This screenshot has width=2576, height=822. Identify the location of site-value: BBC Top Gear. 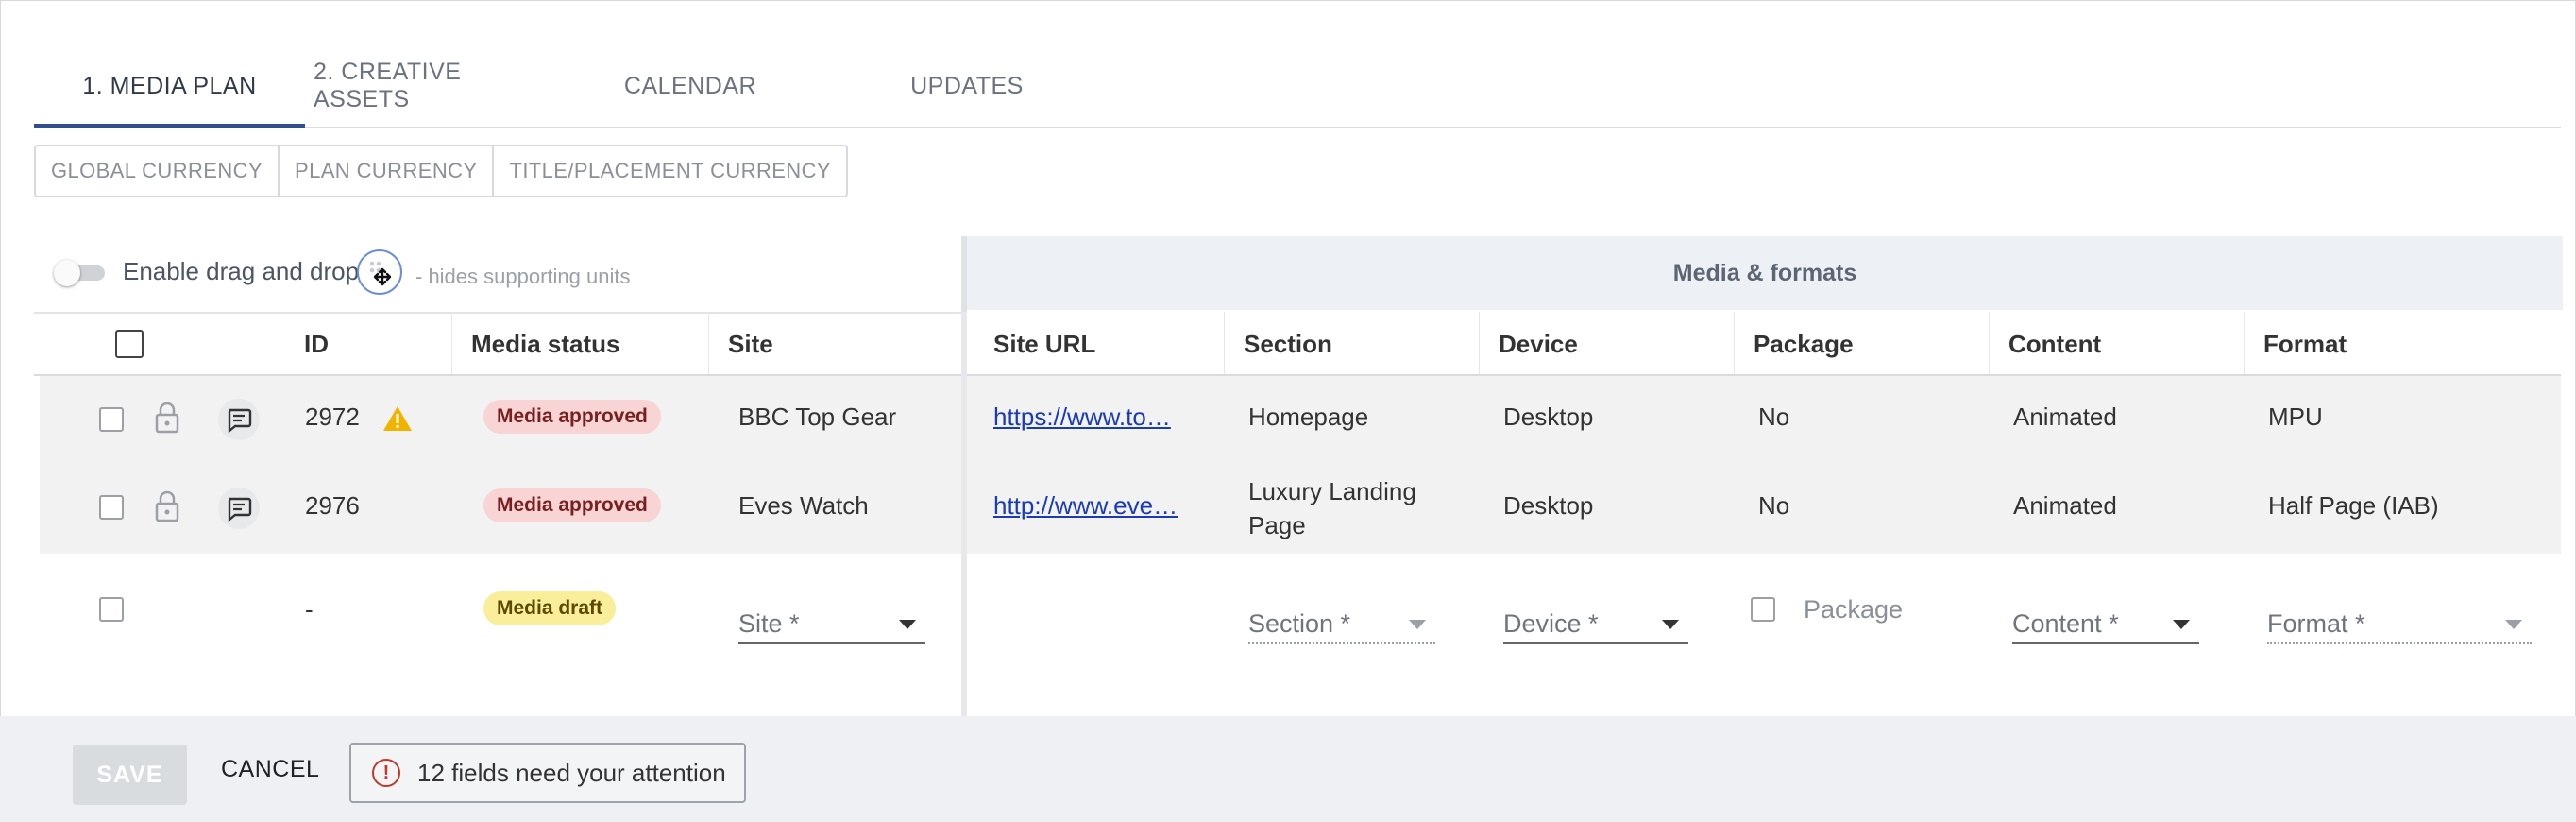
(817, 416).